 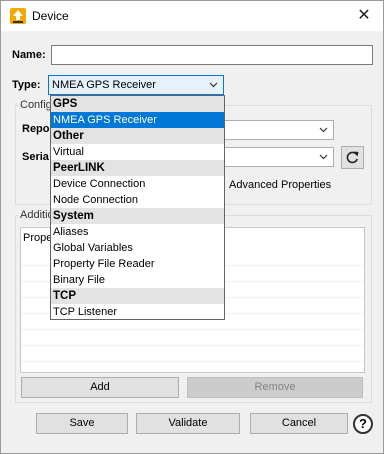 What do you see at coordinates (275, 387) in the screenshot?
I see `remove-button: Remove` at bounding box center [275, 387].